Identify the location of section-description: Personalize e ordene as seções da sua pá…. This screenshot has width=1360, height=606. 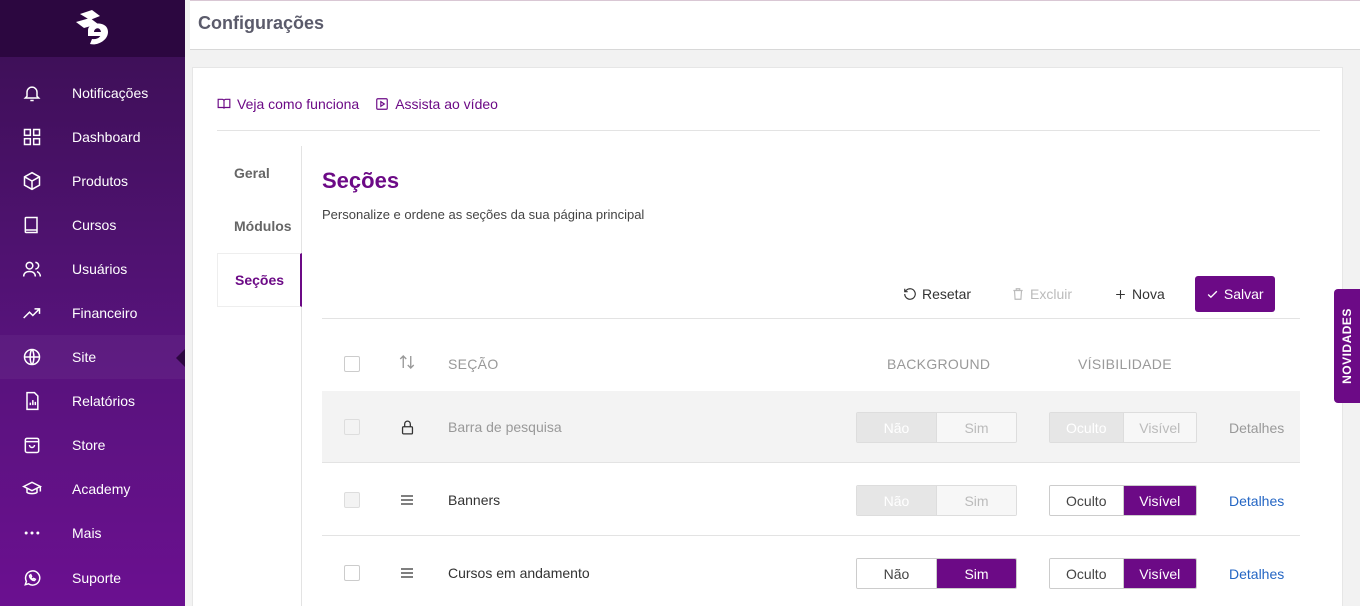
(483, 214).